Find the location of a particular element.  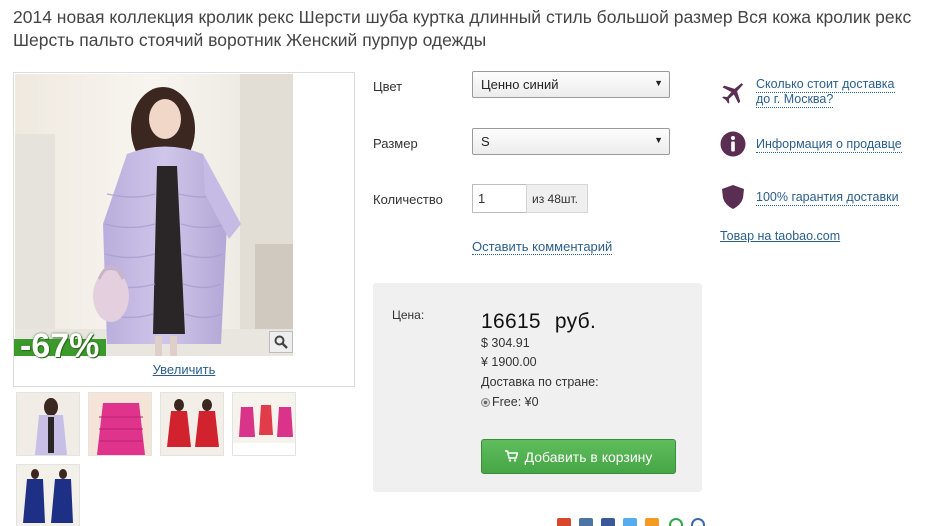

leave-comment-link: Оставить комментарий is located at coordinates (542, 247).